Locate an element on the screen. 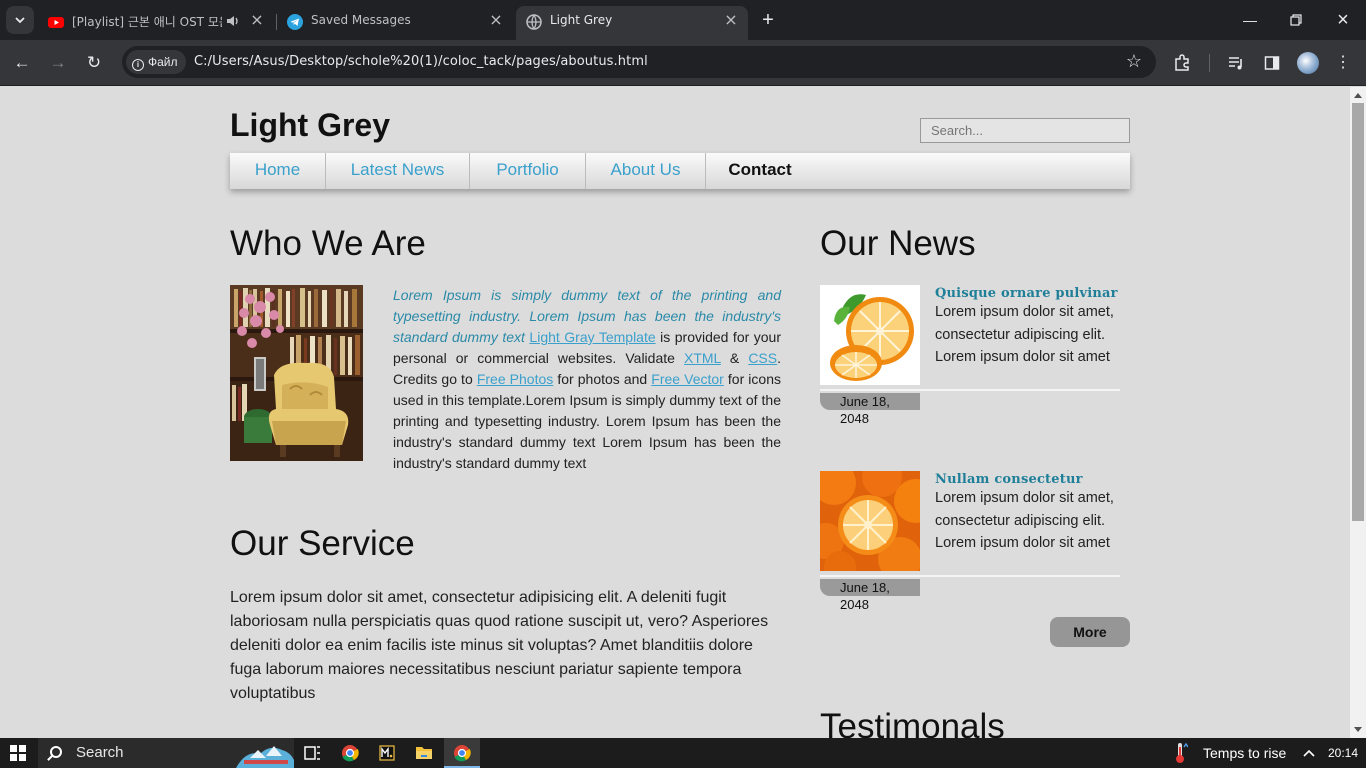 The image size is (1366, 768). menu-item-latest-news: Latest News is located at coordinates (398, 171).